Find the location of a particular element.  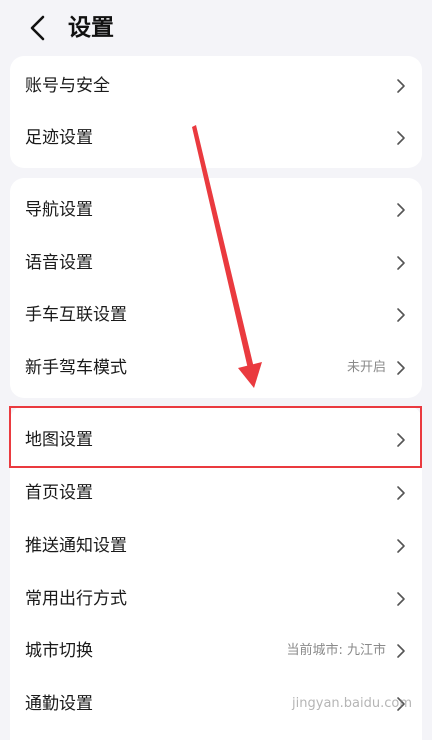

row-label: 首页设置 is located at coordinates (59, 493).